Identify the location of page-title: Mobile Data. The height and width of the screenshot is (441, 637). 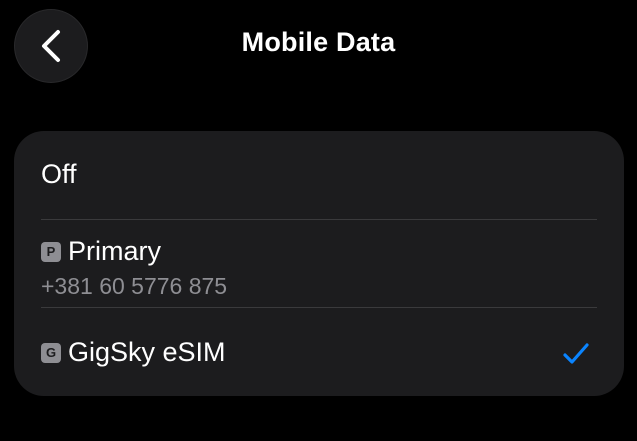
(318, 42).